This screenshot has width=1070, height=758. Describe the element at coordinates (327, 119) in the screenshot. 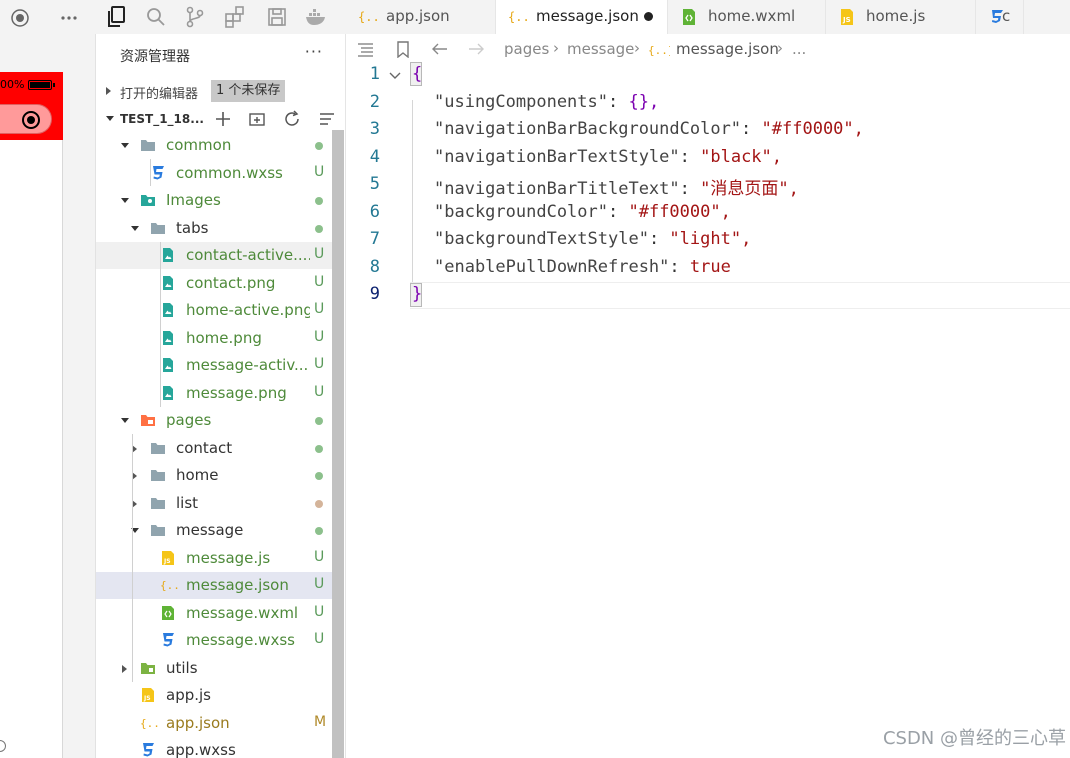

I see `collapse-all-icon` at that location.